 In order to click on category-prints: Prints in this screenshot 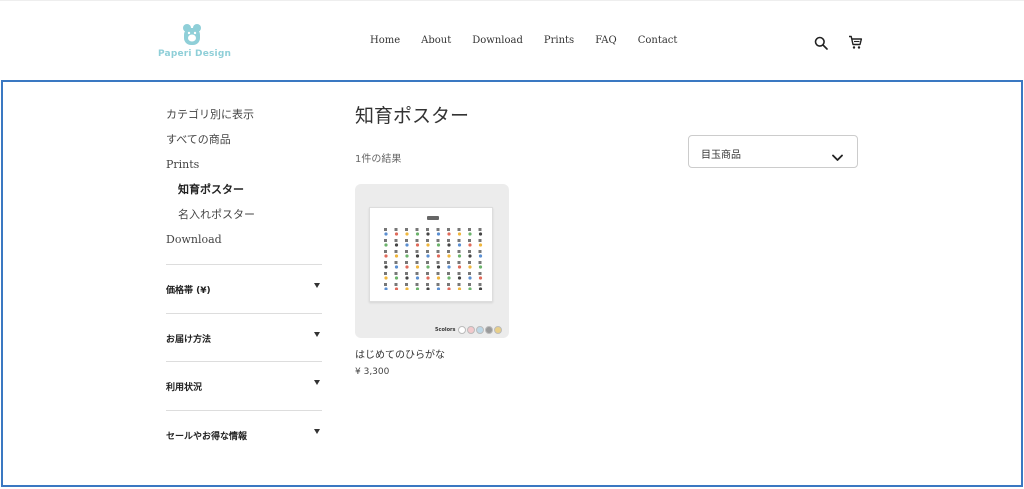, I will do `click(244, 170)`.